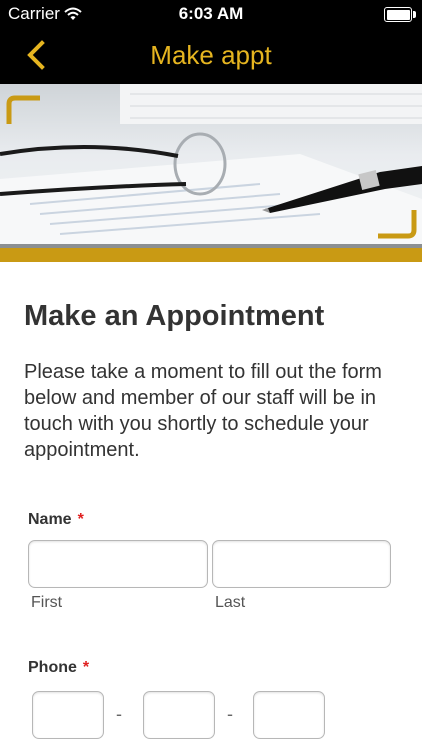  I want to click on last-name-input, so click(301, 564).